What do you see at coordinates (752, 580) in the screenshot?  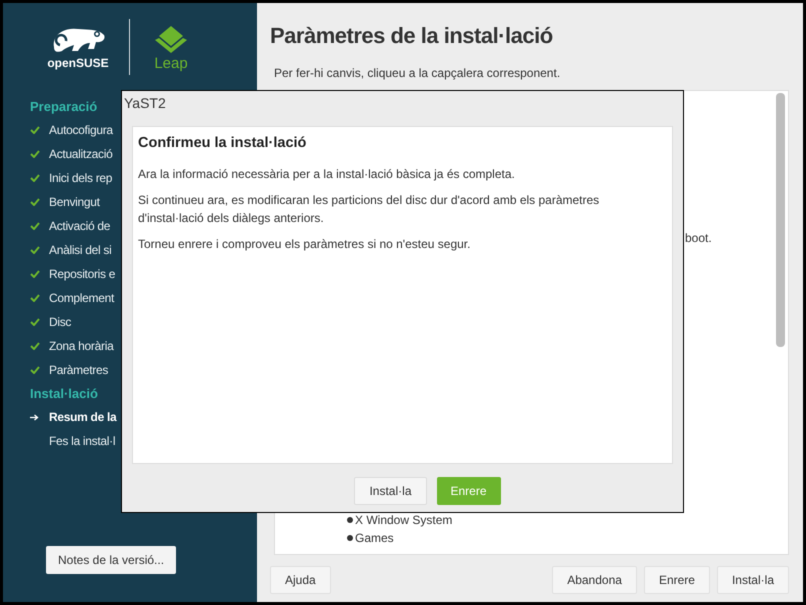 I see `install-button: Instal·la` at bounding box center [752, 580].